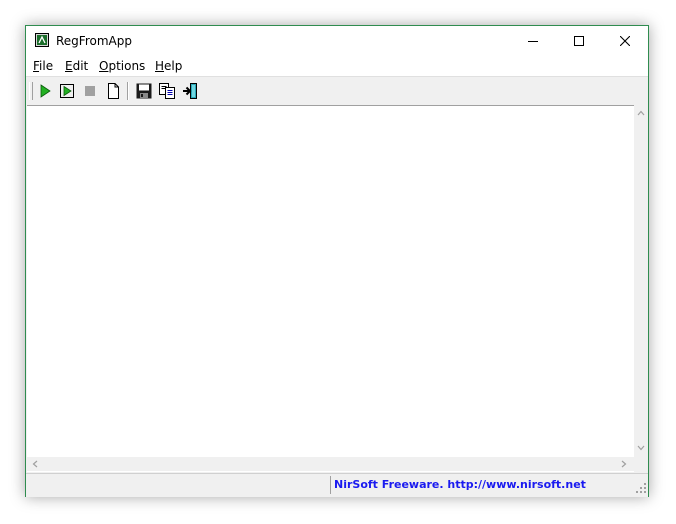  I want to click on menu-file: File, so click(43, 66).